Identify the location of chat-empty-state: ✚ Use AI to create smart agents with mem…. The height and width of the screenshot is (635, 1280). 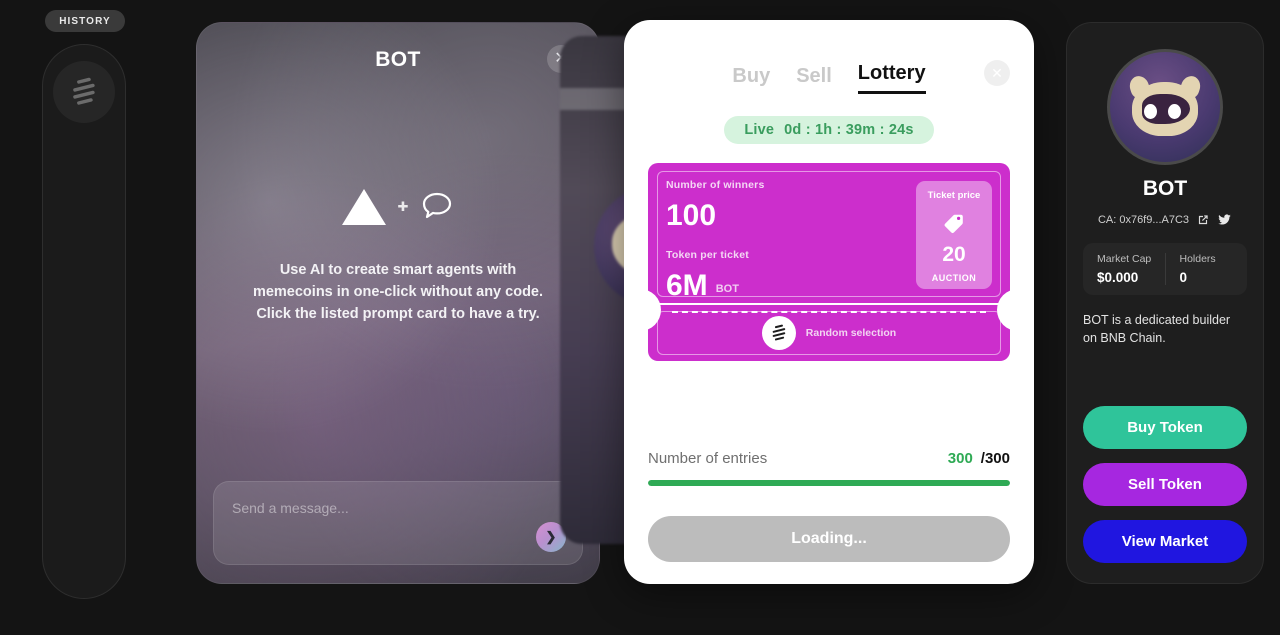
(398, 257).